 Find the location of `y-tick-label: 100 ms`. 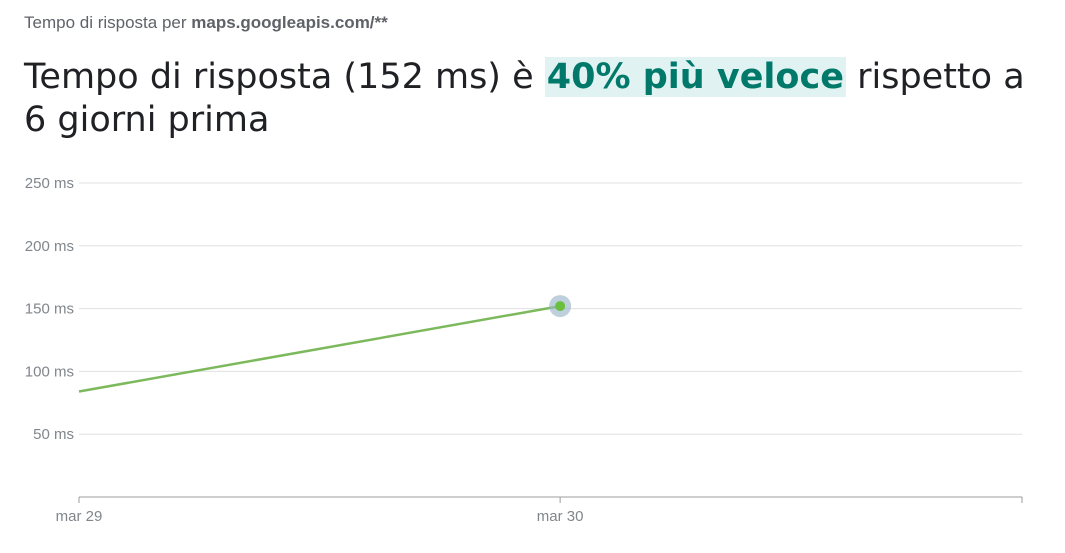

y-tick-label: 100 ms is located at coordinates (49, 371).